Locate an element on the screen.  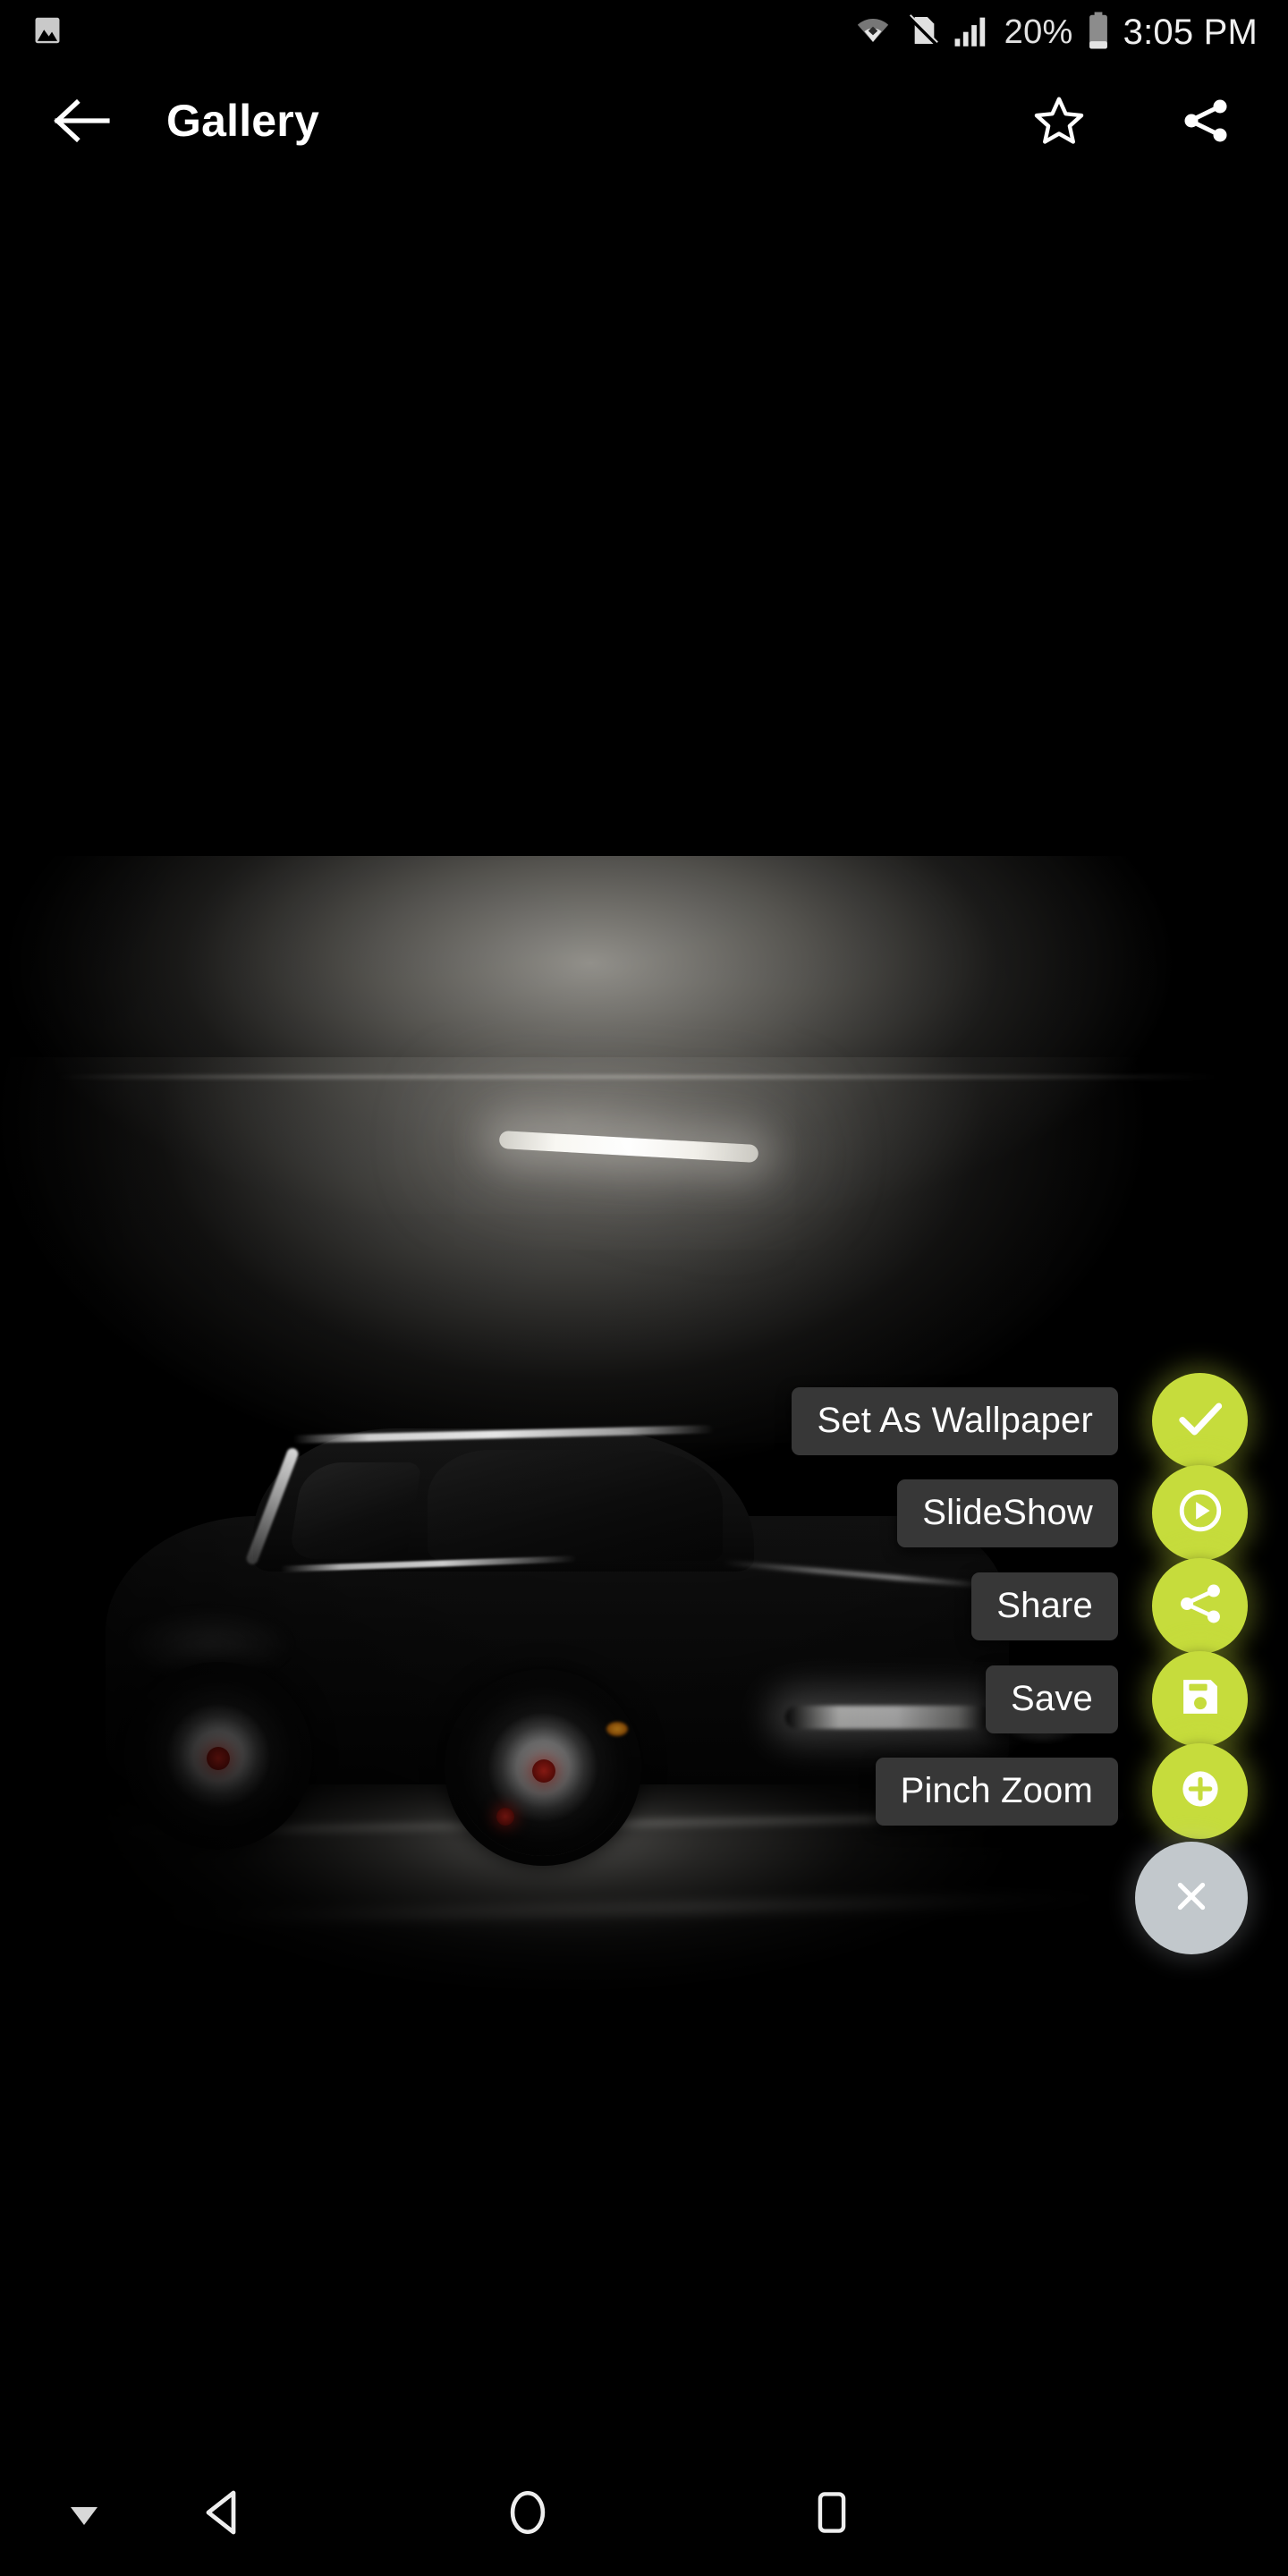
navigation-buttons is located at coordinates (644, 2514).